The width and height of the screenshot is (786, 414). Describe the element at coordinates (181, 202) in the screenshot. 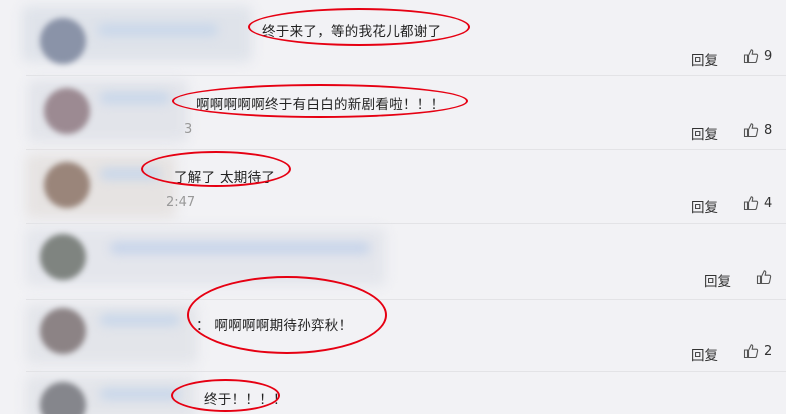

I see `comment-time: 2:47` at that location.